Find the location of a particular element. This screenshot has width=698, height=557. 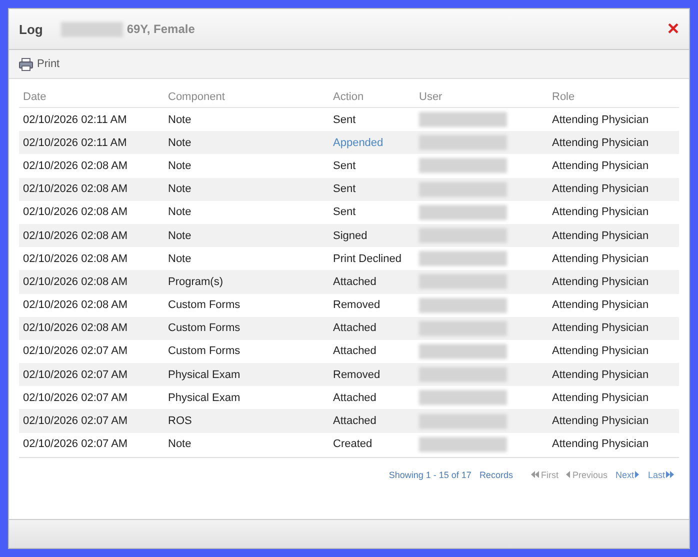

print-button: Print is located at coordinates (39, 64).